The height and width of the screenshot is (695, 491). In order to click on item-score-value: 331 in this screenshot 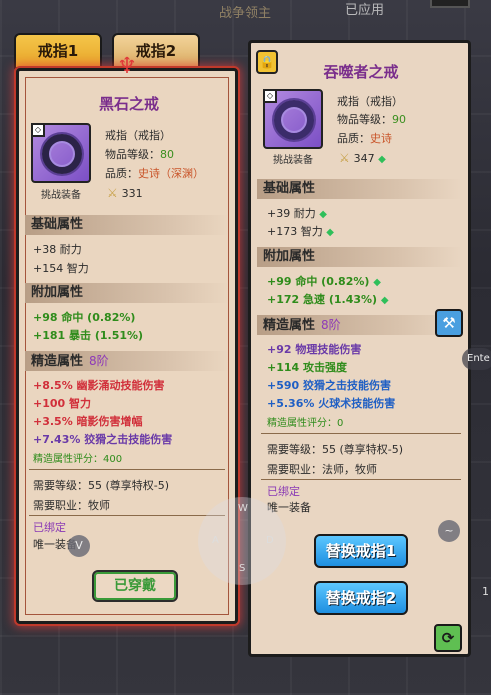, I will do `click(132, 193)`.